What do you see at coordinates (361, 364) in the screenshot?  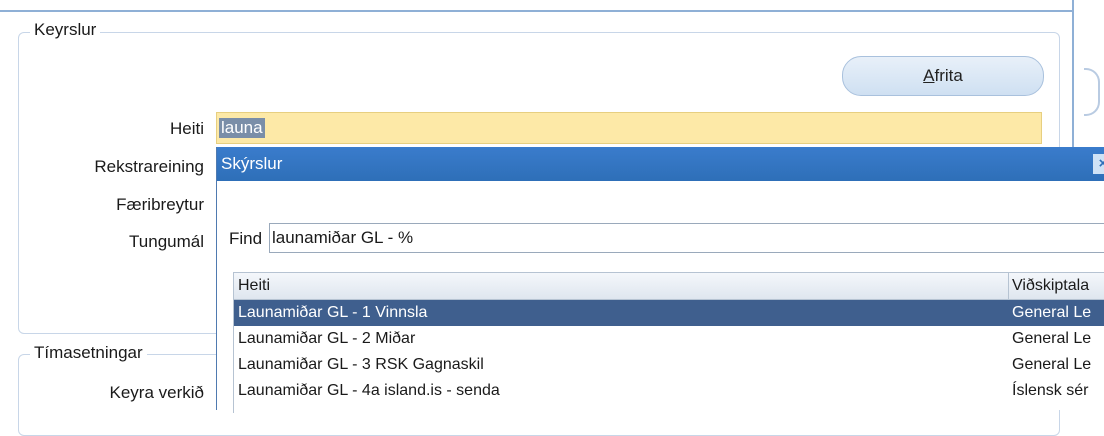 I see `row-heiti: Launamiðar GL - 3 RSK Gagnaskil` at bounding box center [361, 364].